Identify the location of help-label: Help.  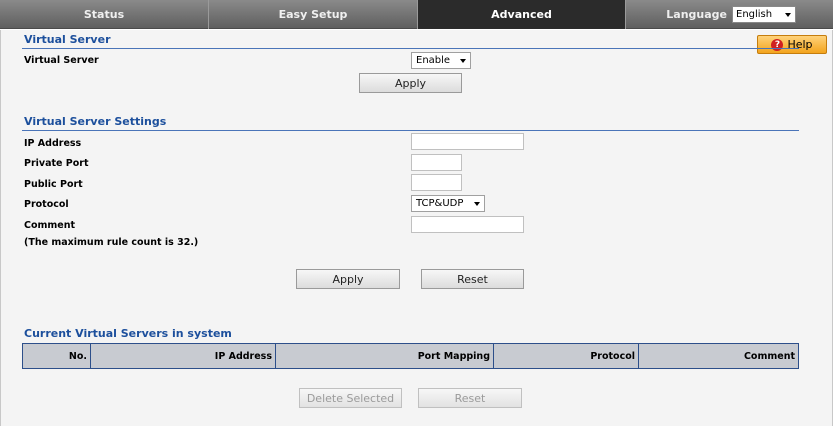
(800, 44).